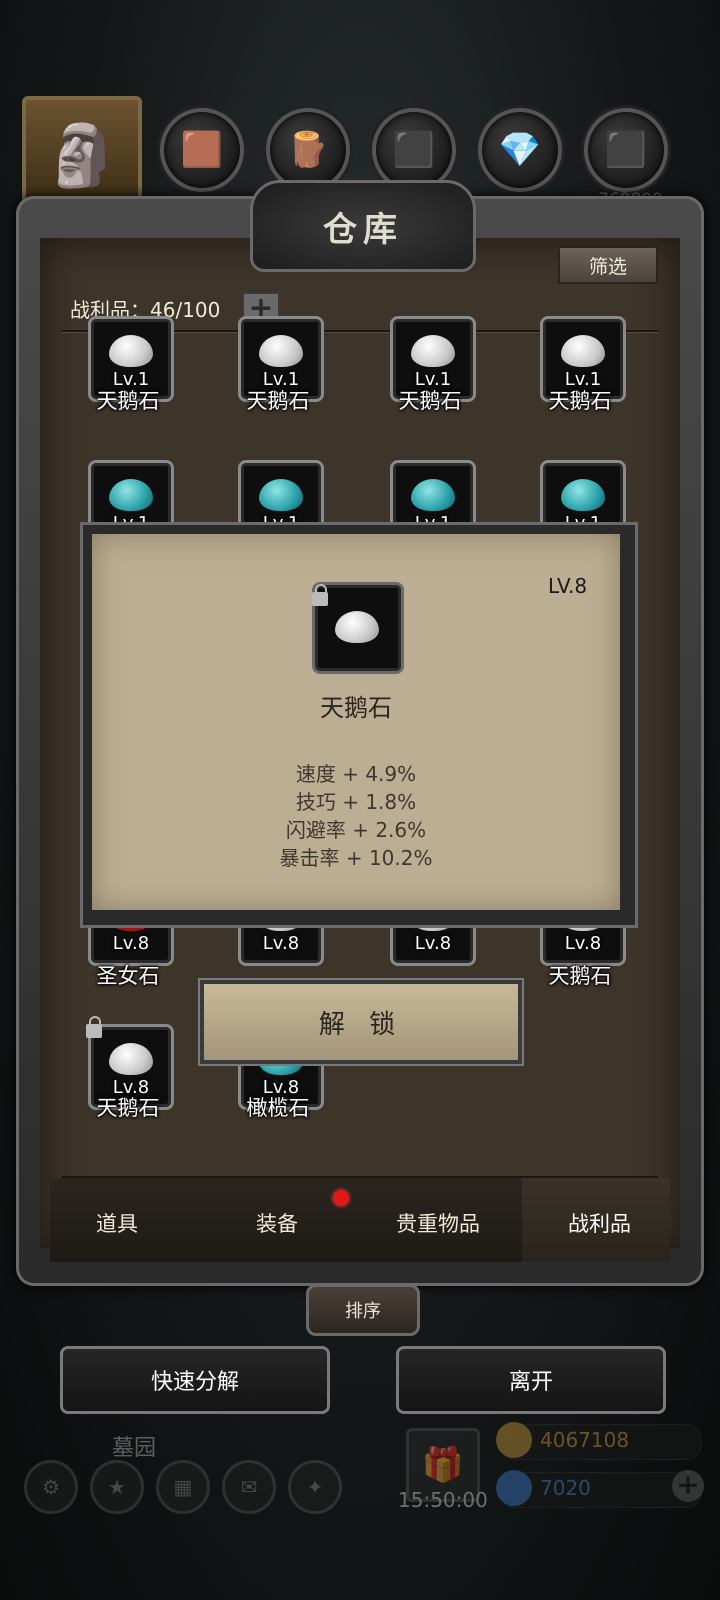 The image size is (720, 1600). Describe the element at coordinates (278, 1108) in the screenshot. I see `item-name: 橄榄石` at that location.